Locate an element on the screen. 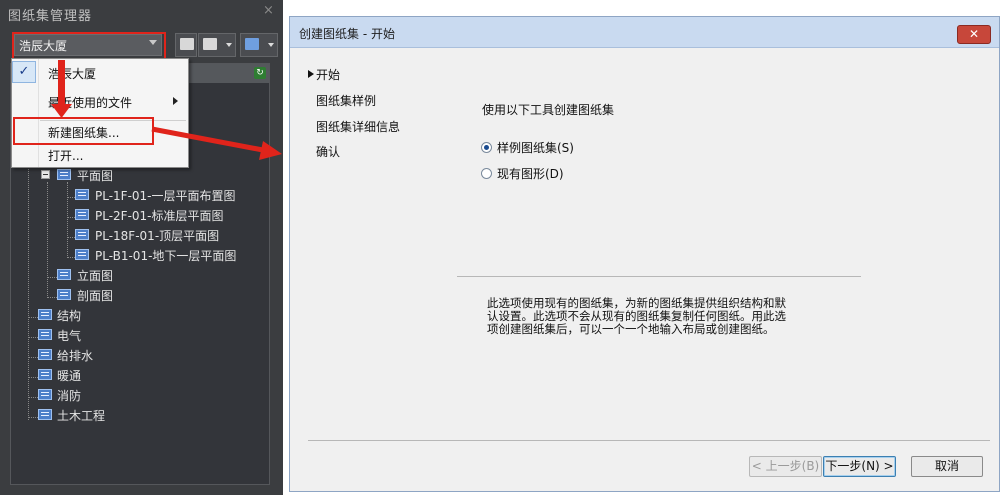  step-begin: 开始 is located at coordinates (328, 74).